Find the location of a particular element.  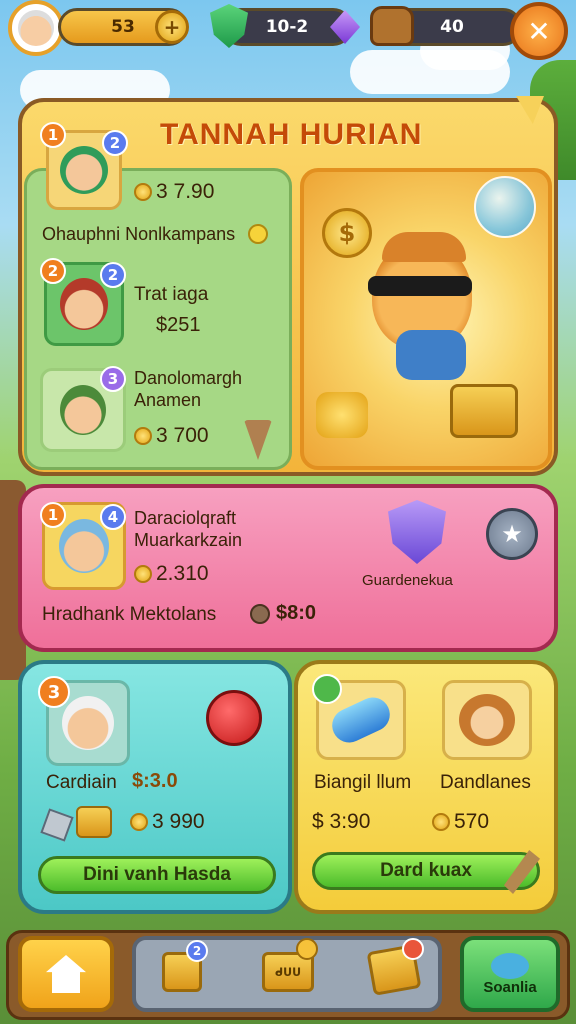

pink-item-name-line1: Daraciolqraft is located at coordinates (185, 518).